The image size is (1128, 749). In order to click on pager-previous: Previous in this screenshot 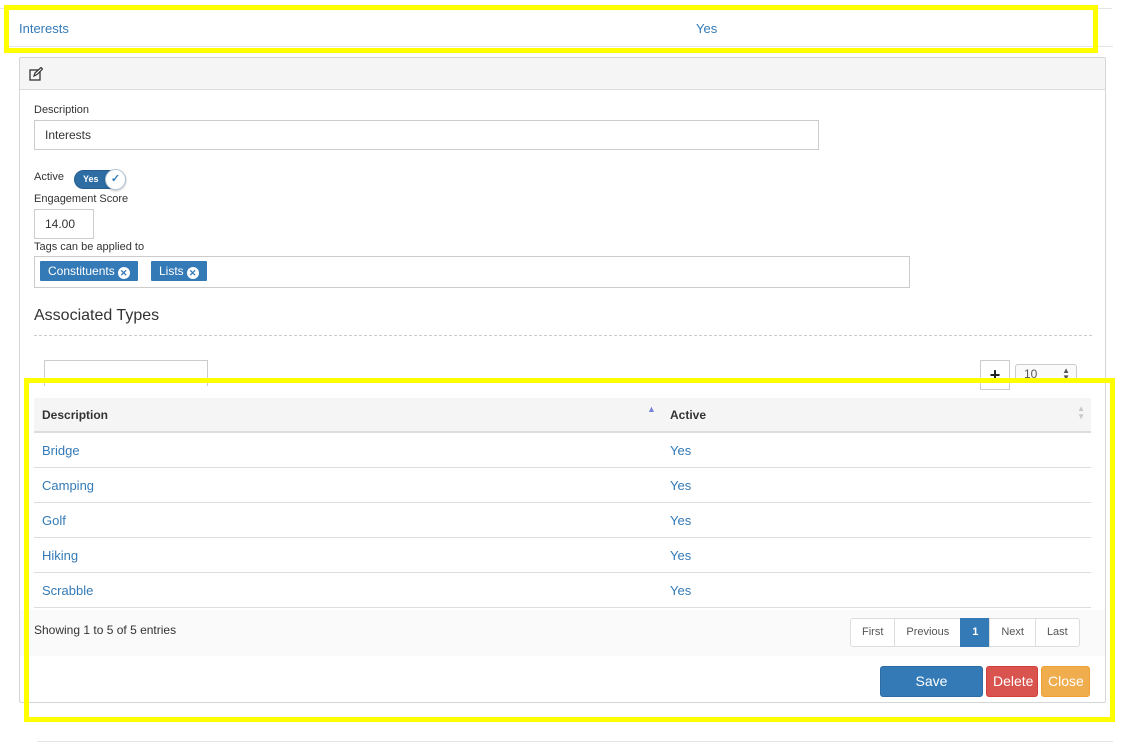, I will do `click(928, 632)`.